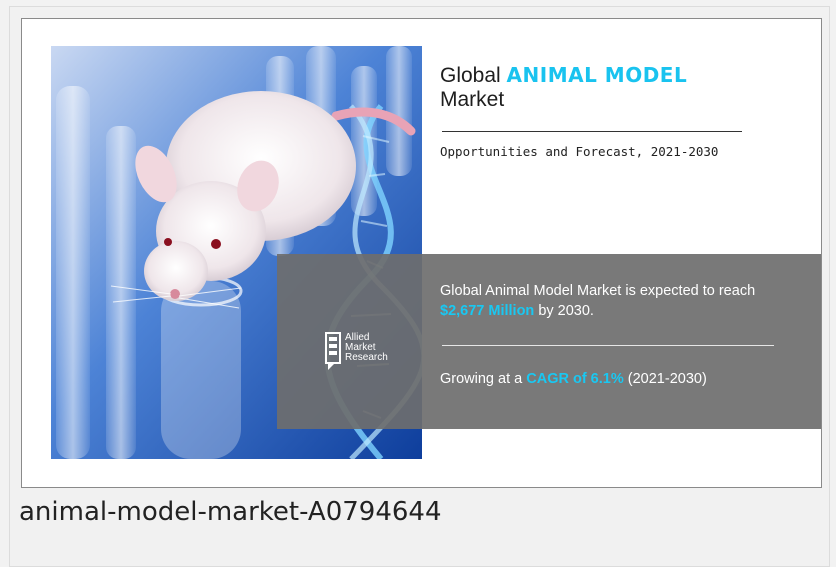 The width and height of the screenshot is (836, 567). Describe the element at coordinates (230, 512) in the screenshot. I see `image-caption: animal-model-market-A0794644` at that location.